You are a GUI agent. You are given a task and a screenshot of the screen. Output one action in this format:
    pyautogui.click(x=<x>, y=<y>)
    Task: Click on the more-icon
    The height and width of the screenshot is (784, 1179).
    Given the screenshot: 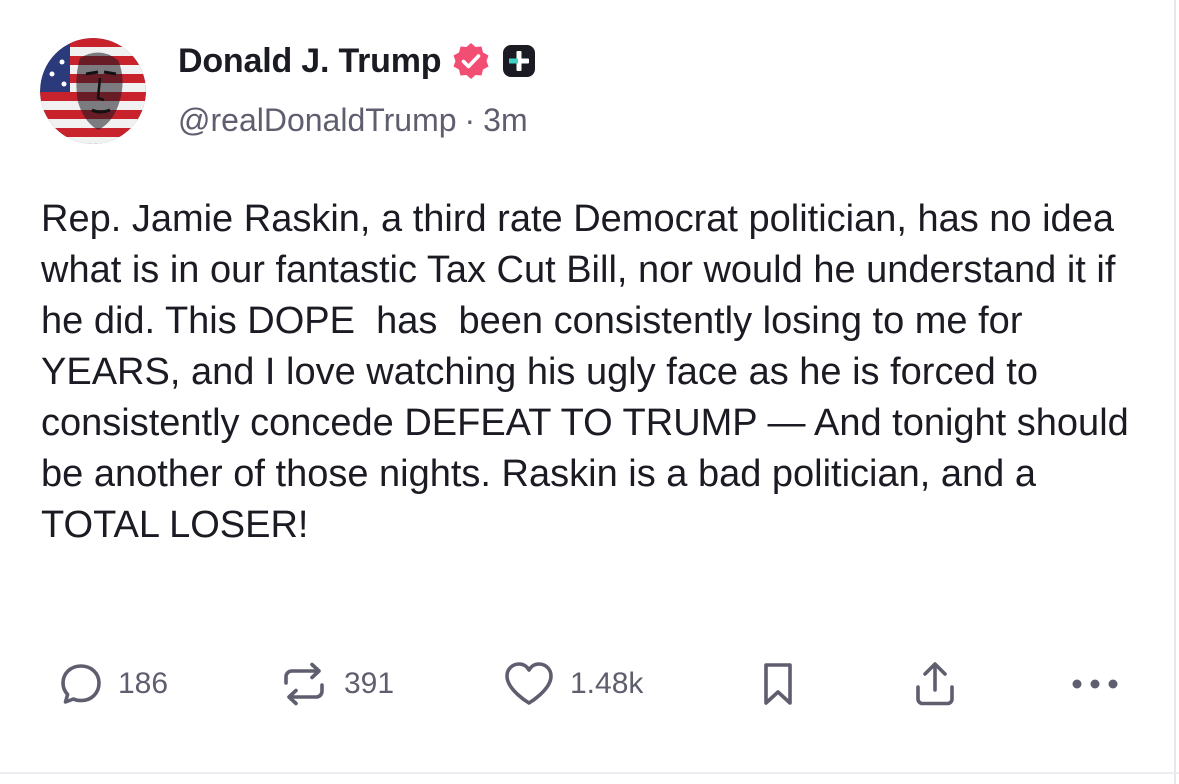 What is the action you would take?
    pyautogui.click(x=1096, y=684)
    